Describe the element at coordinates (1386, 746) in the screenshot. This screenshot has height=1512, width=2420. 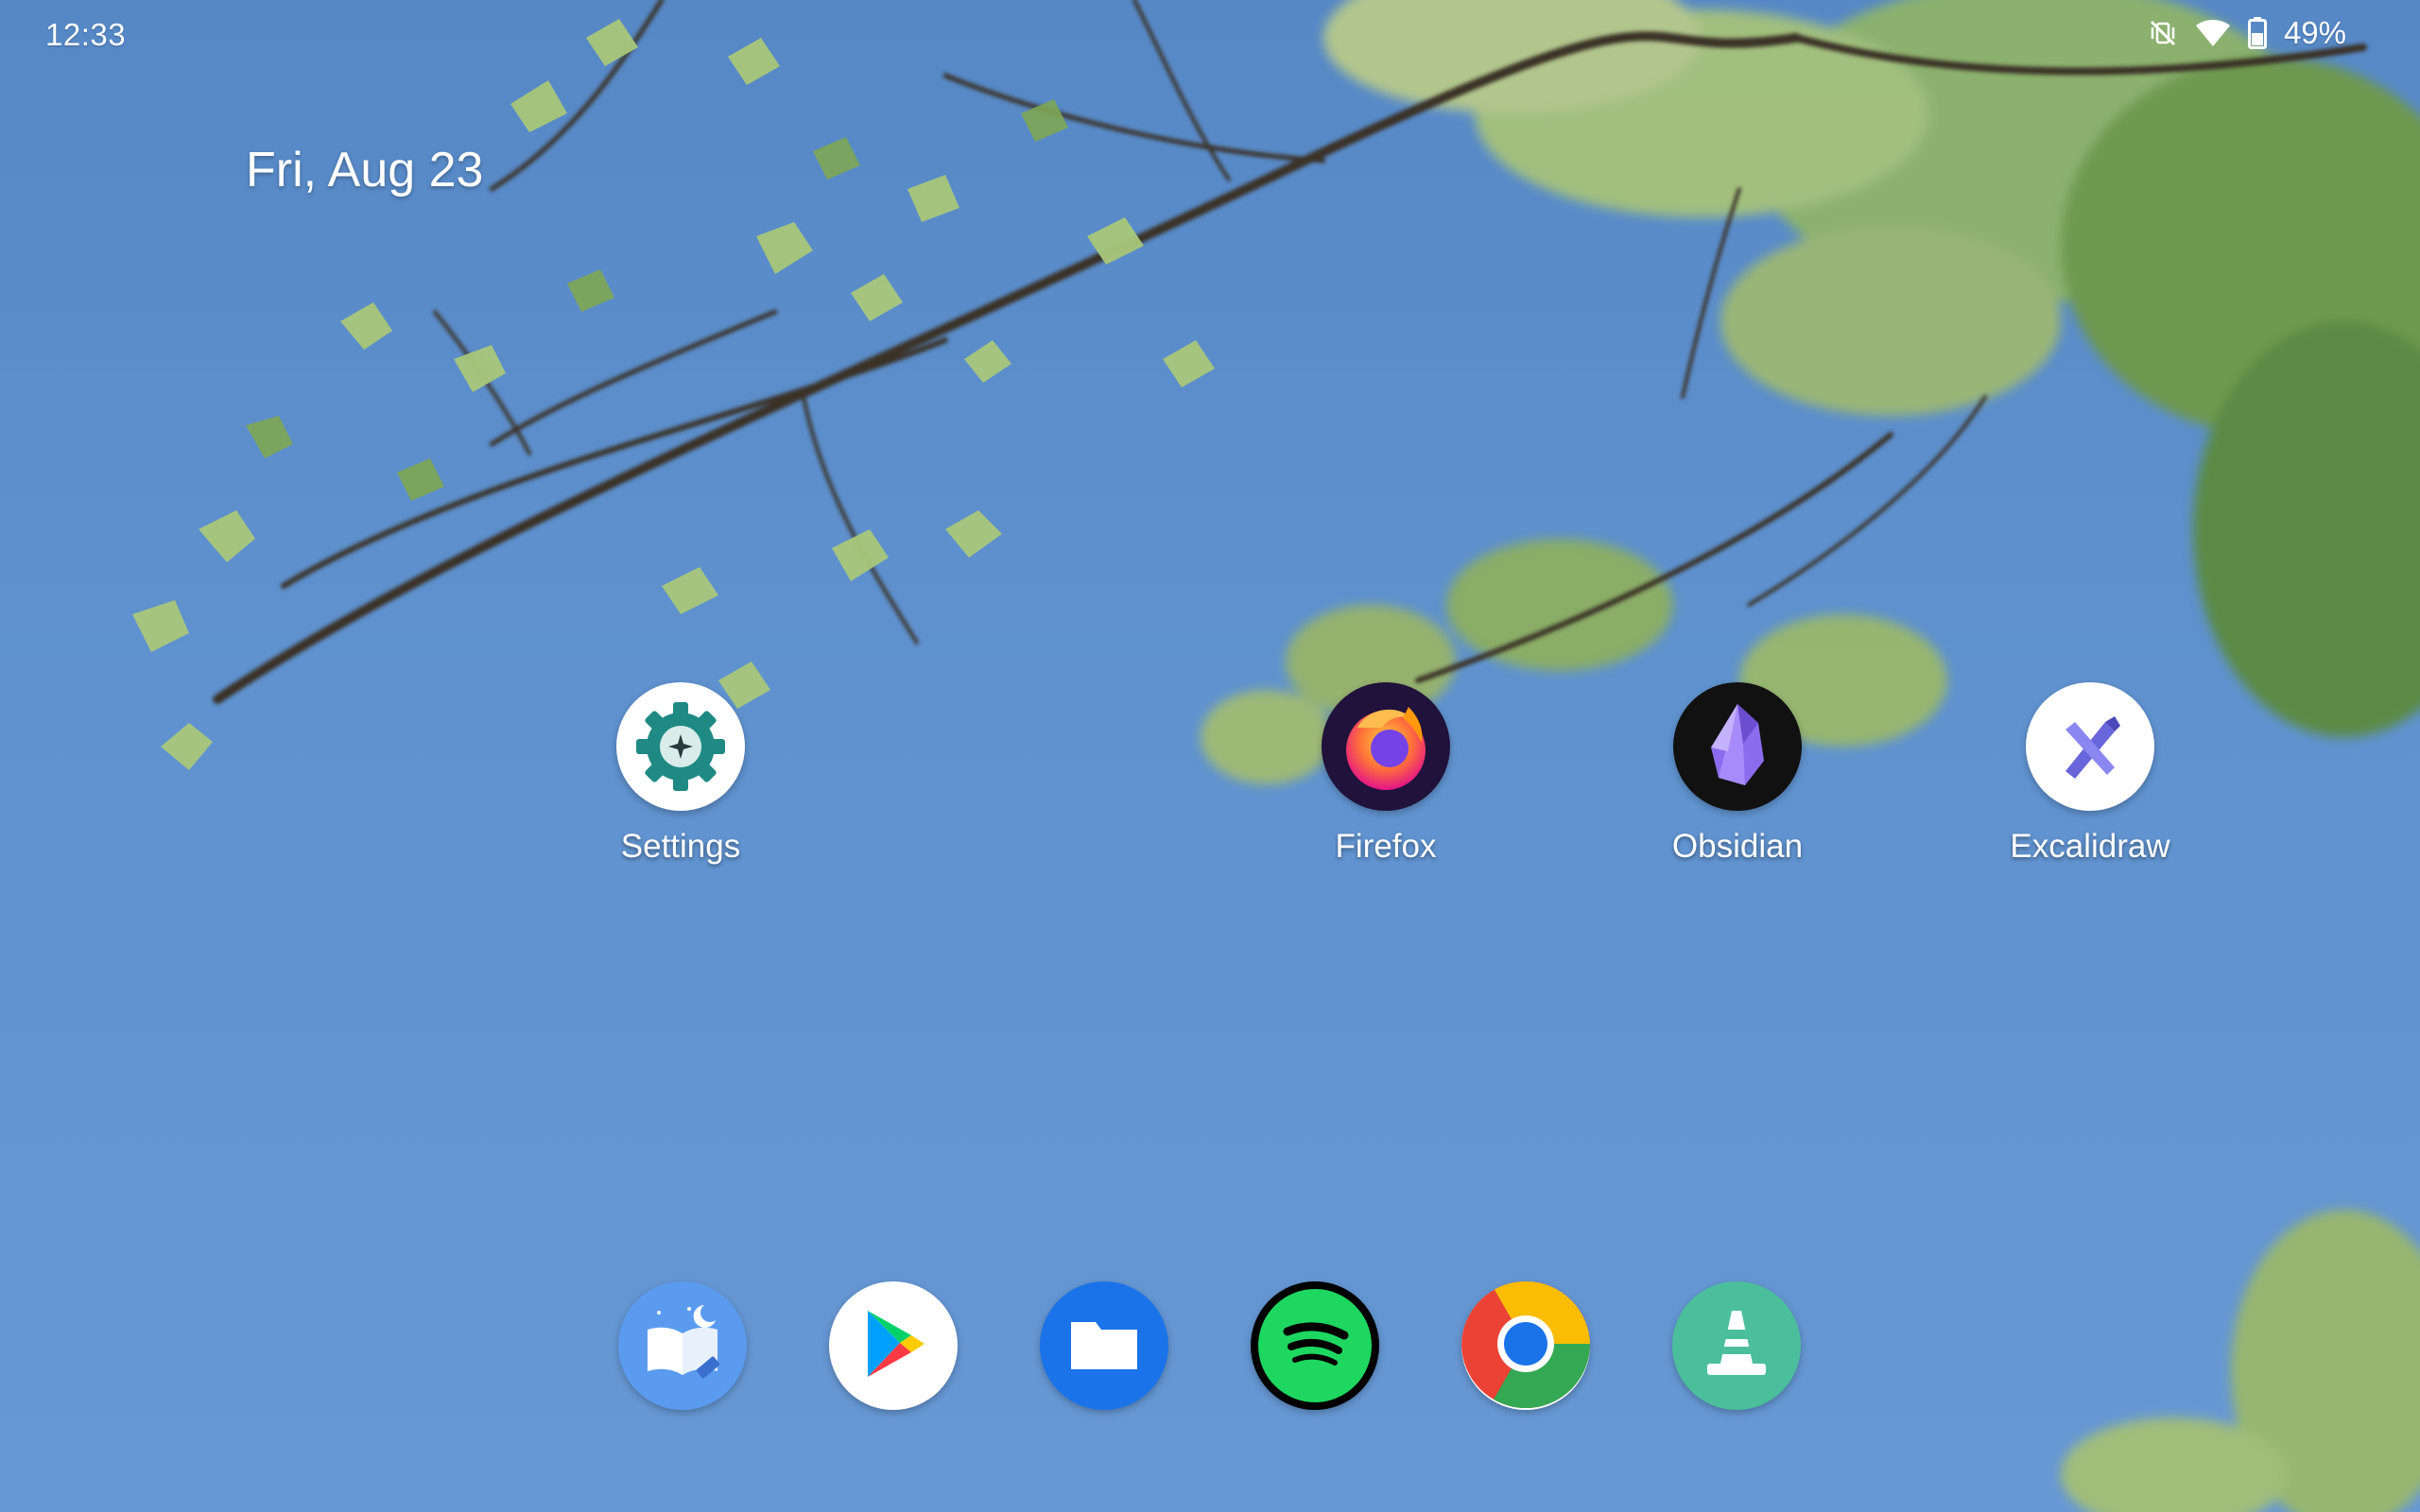
I see `firefox-icon` at that location.